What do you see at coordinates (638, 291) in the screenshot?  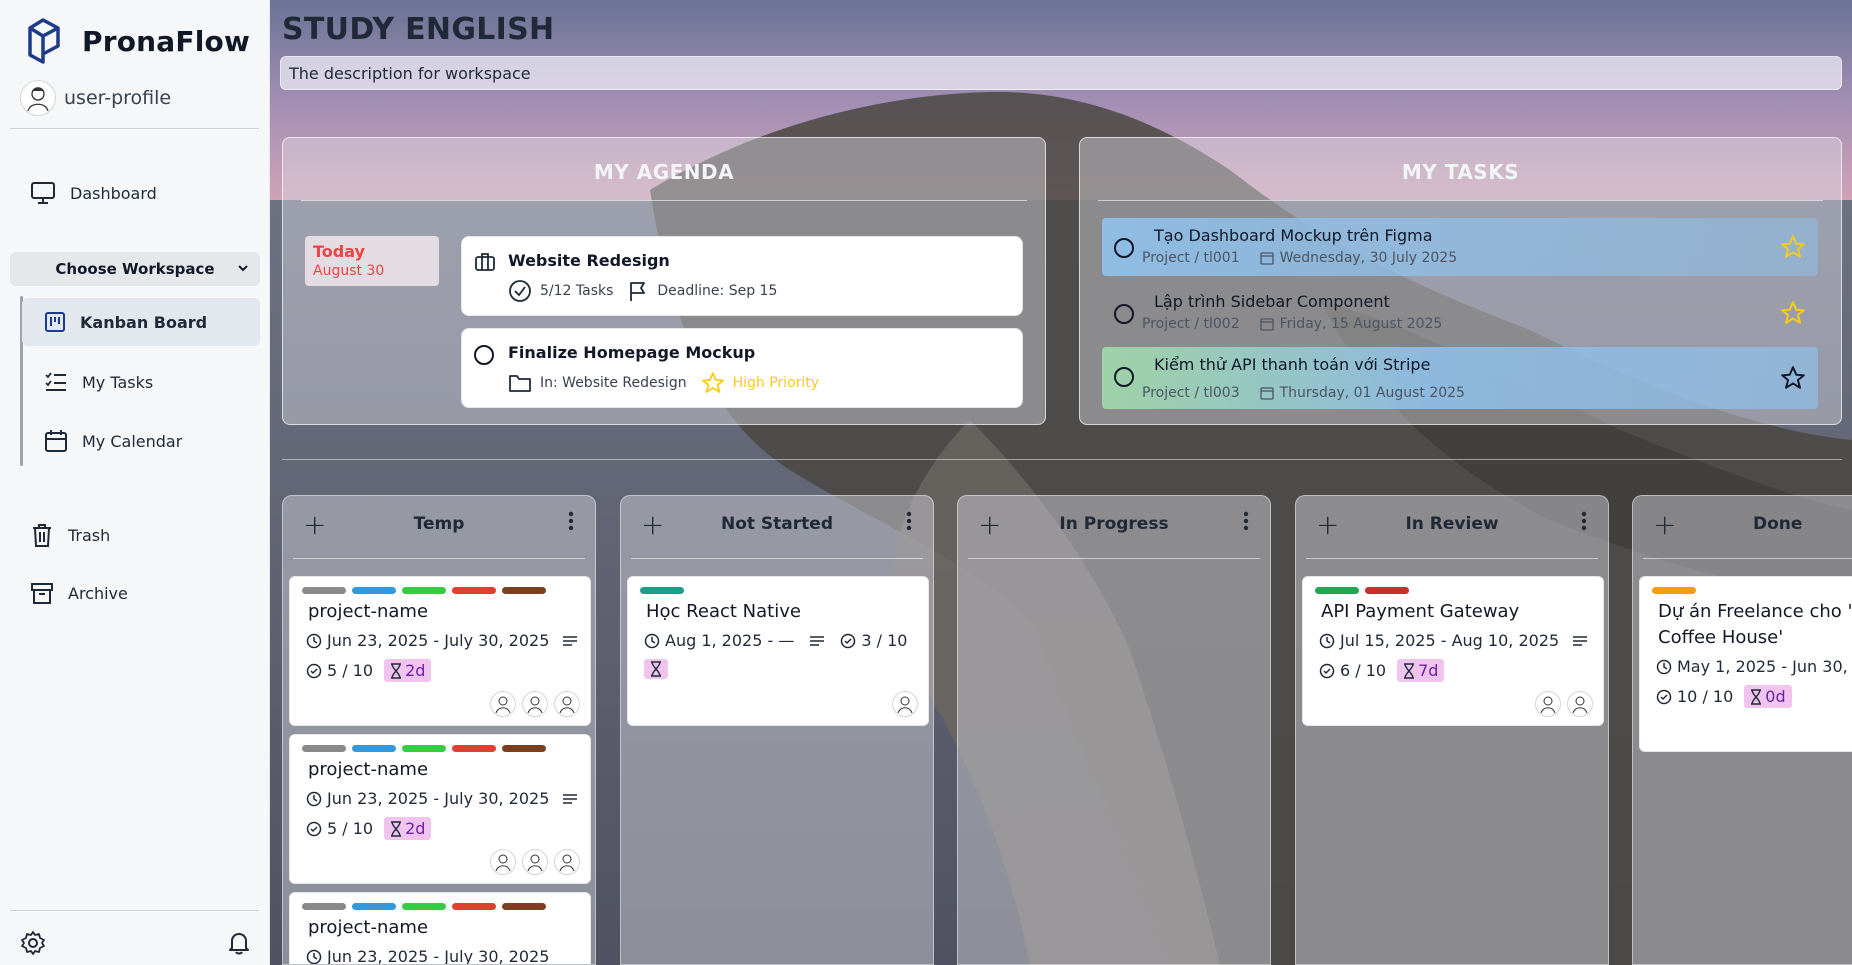 I see `flag-icon` at bounding box center [638, 291].